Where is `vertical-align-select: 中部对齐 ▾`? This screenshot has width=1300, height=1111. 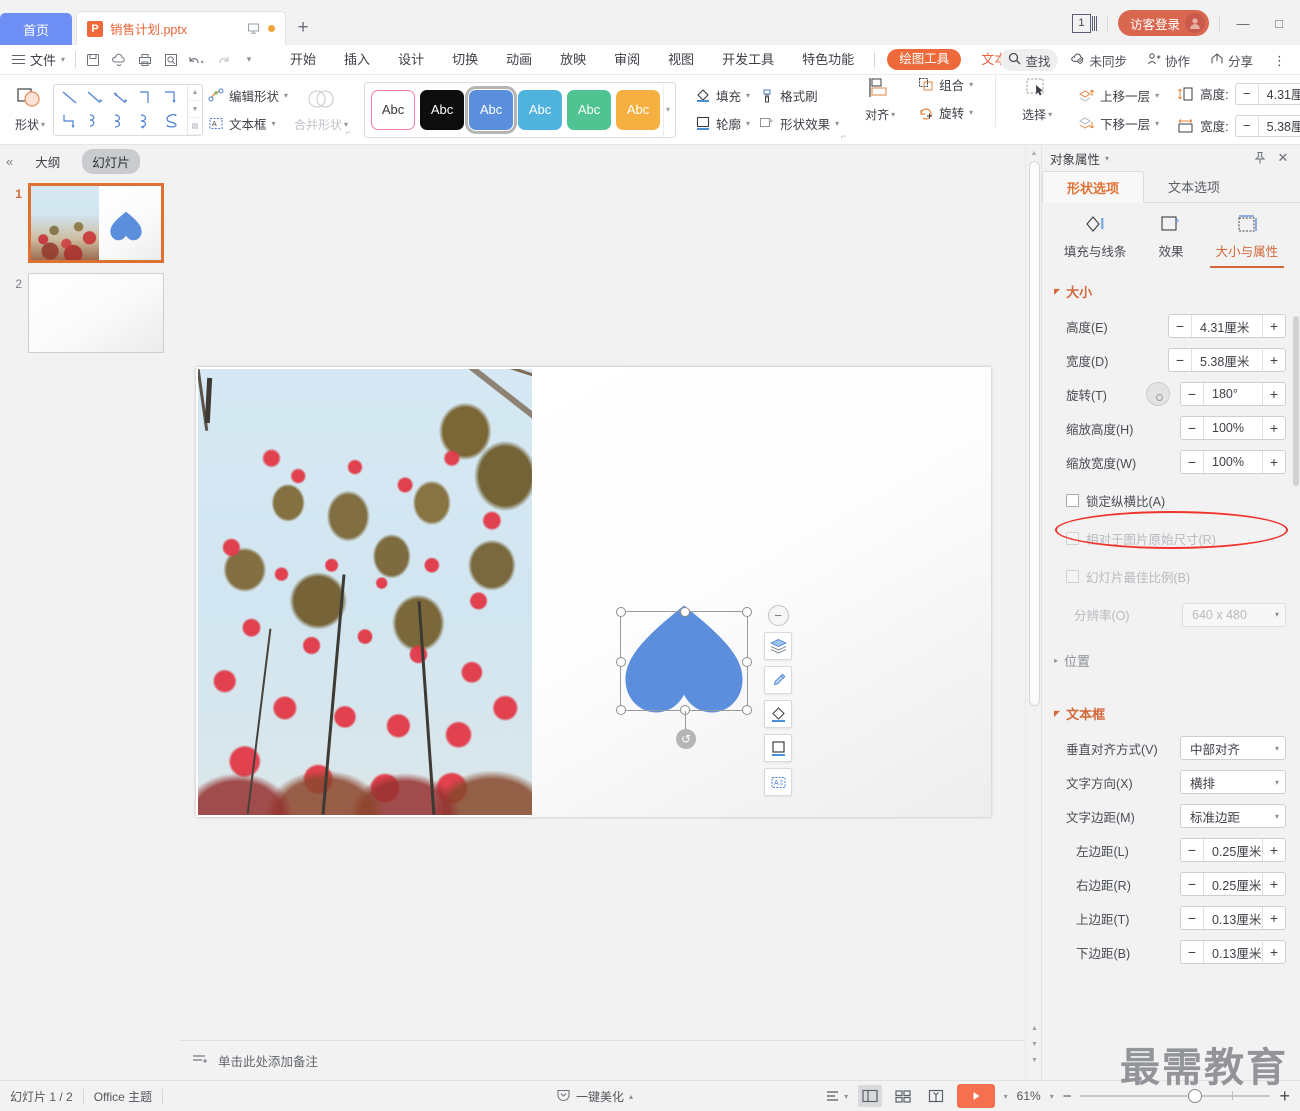 vertical-align-select: 中部对齐 ▾ is located at coordinates (1233, 748).